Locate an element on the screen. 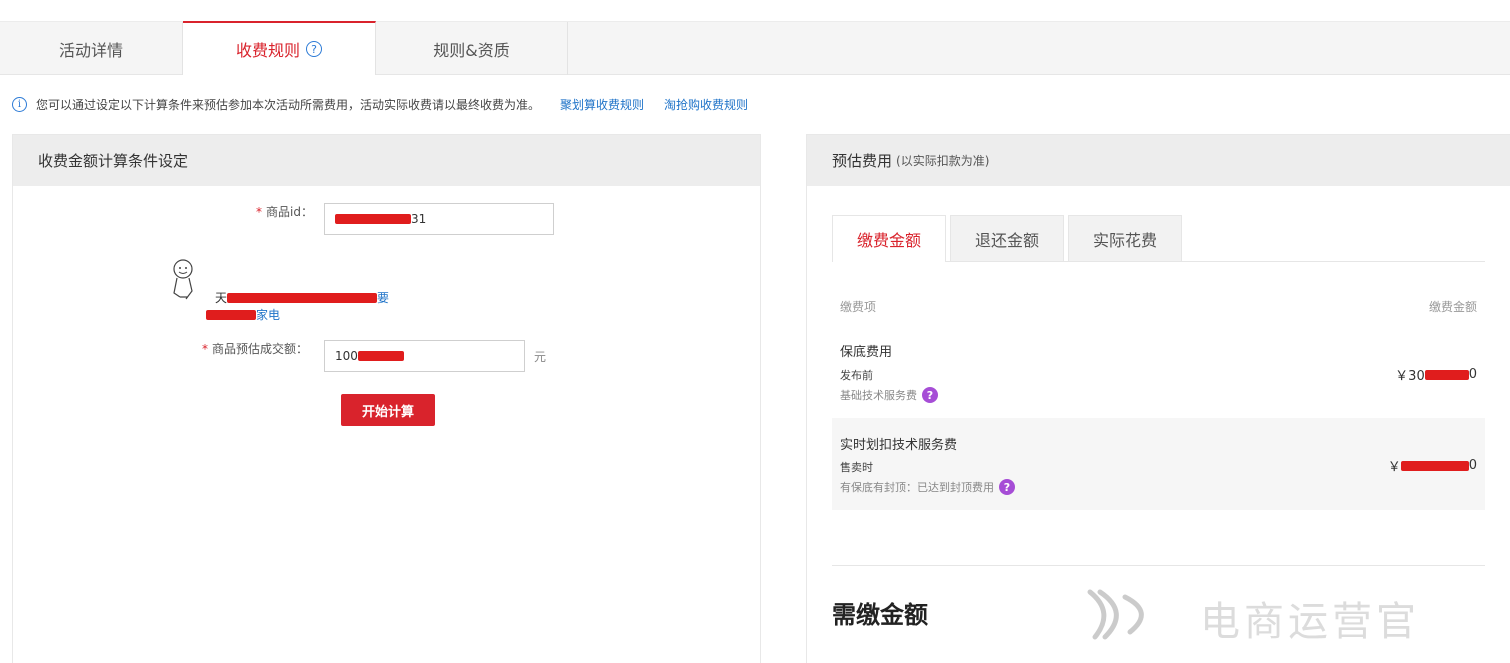  product-id-label: 商品id： is located at coordinates (289, 212).